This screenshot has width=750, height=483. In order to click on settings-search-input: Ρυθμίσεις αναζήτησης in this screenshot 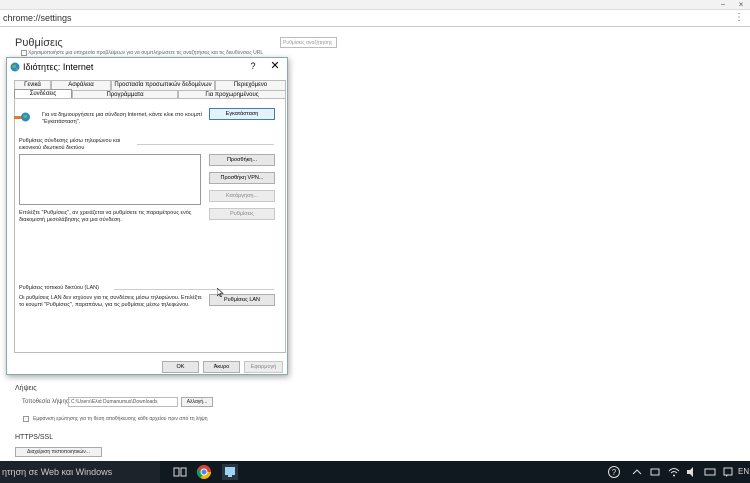, I will do `click(308, 42)`.